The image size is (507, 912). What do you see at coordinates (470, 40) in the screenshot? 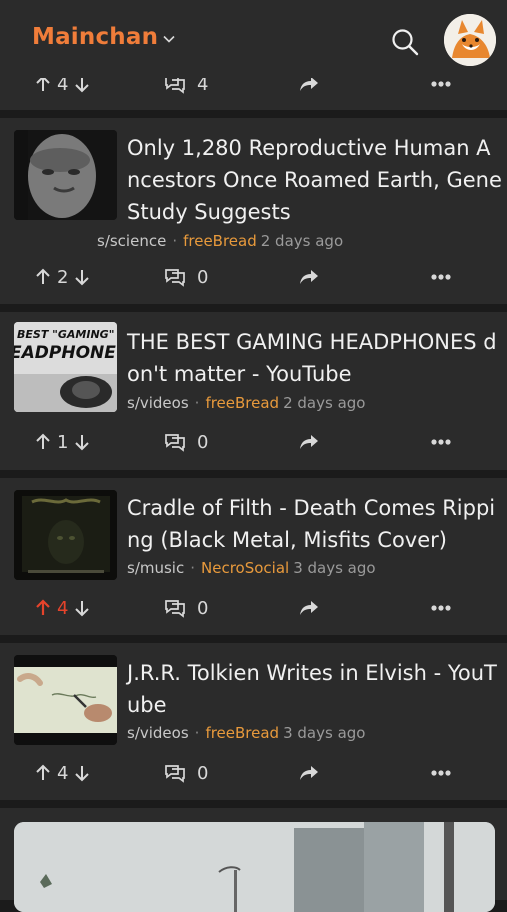
I see `avatar` at bounding box center [470, 40].